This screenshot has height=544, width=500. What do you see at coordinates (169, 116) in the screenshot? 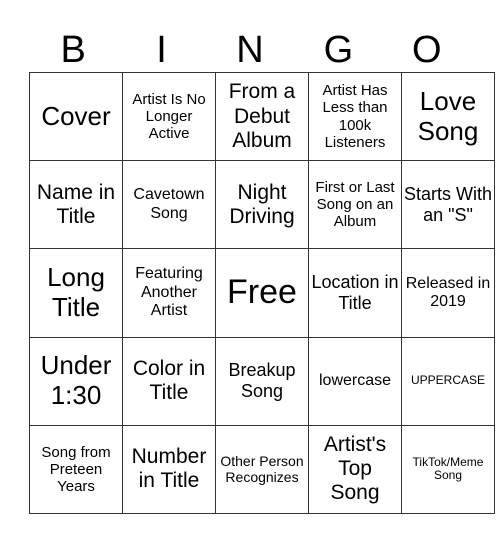
I see `bingo-cell: Artist Is No Longer Active` at bounding box center [169, 116].